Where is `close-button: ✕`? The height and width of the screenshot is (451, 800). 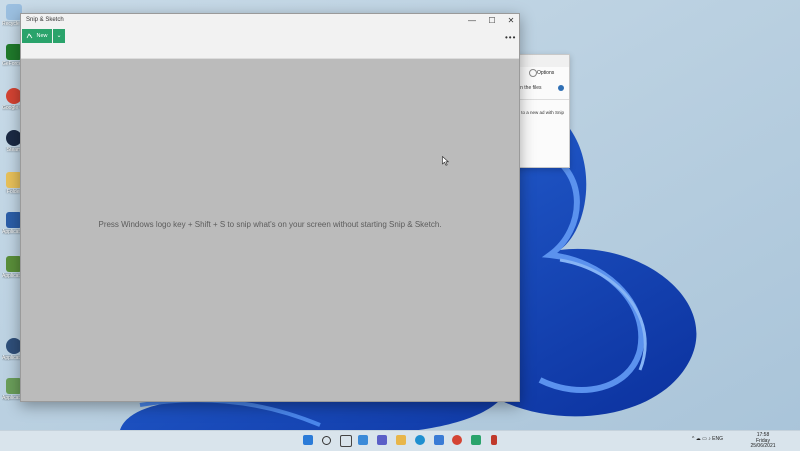 close-button: ✕ is located at coordinates (511, 21).